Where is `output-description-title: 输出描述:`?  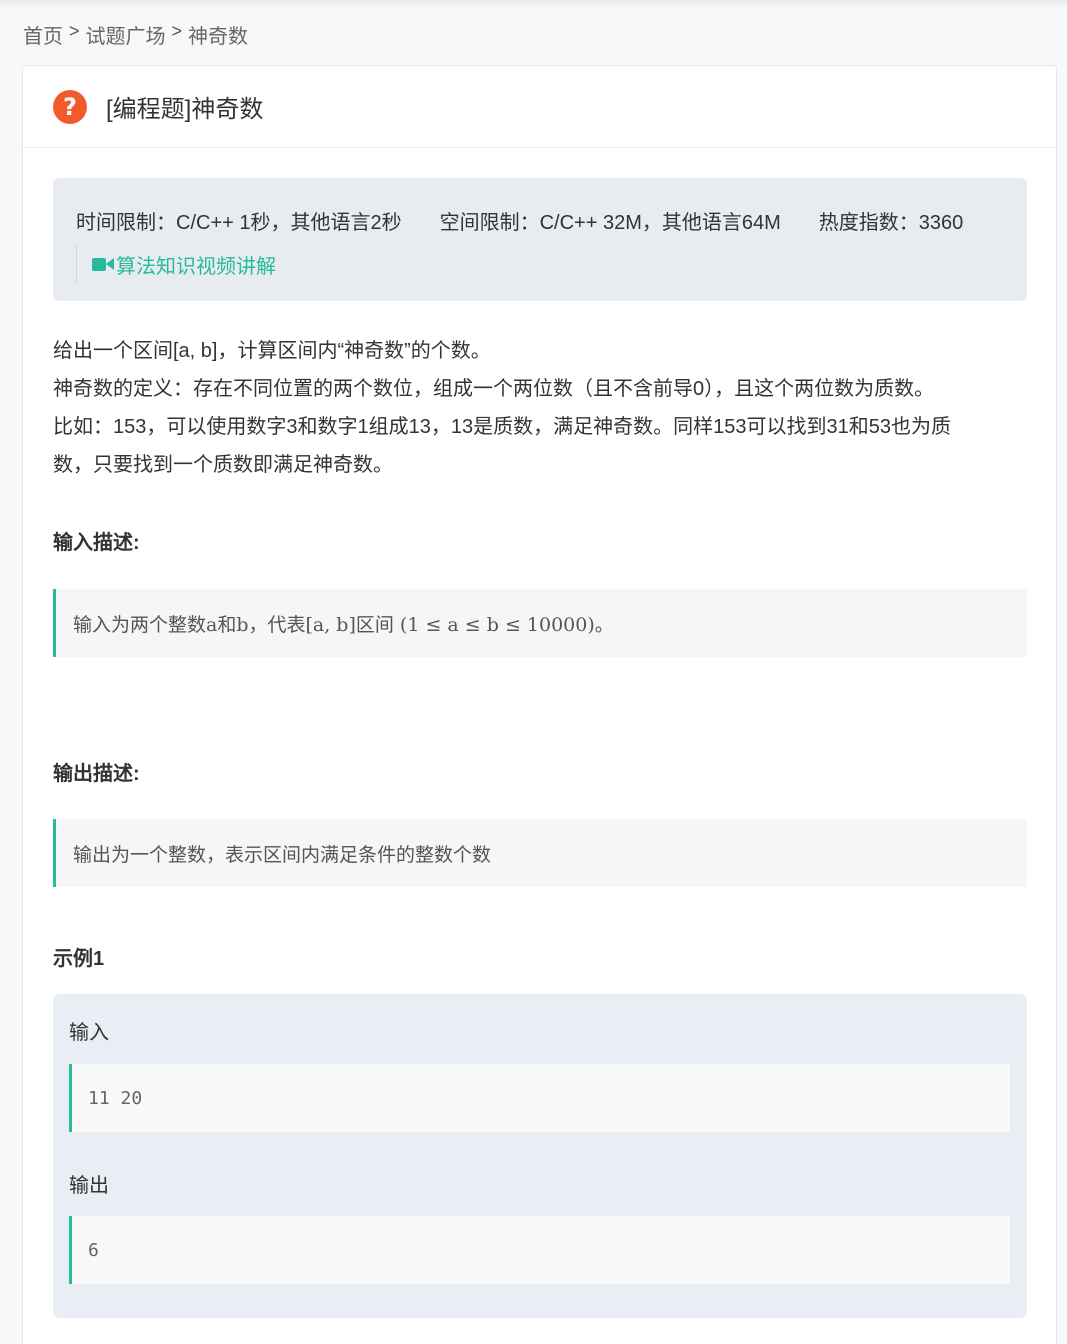 output-description-title: 输出描述: is located at coordinates (96, 774).